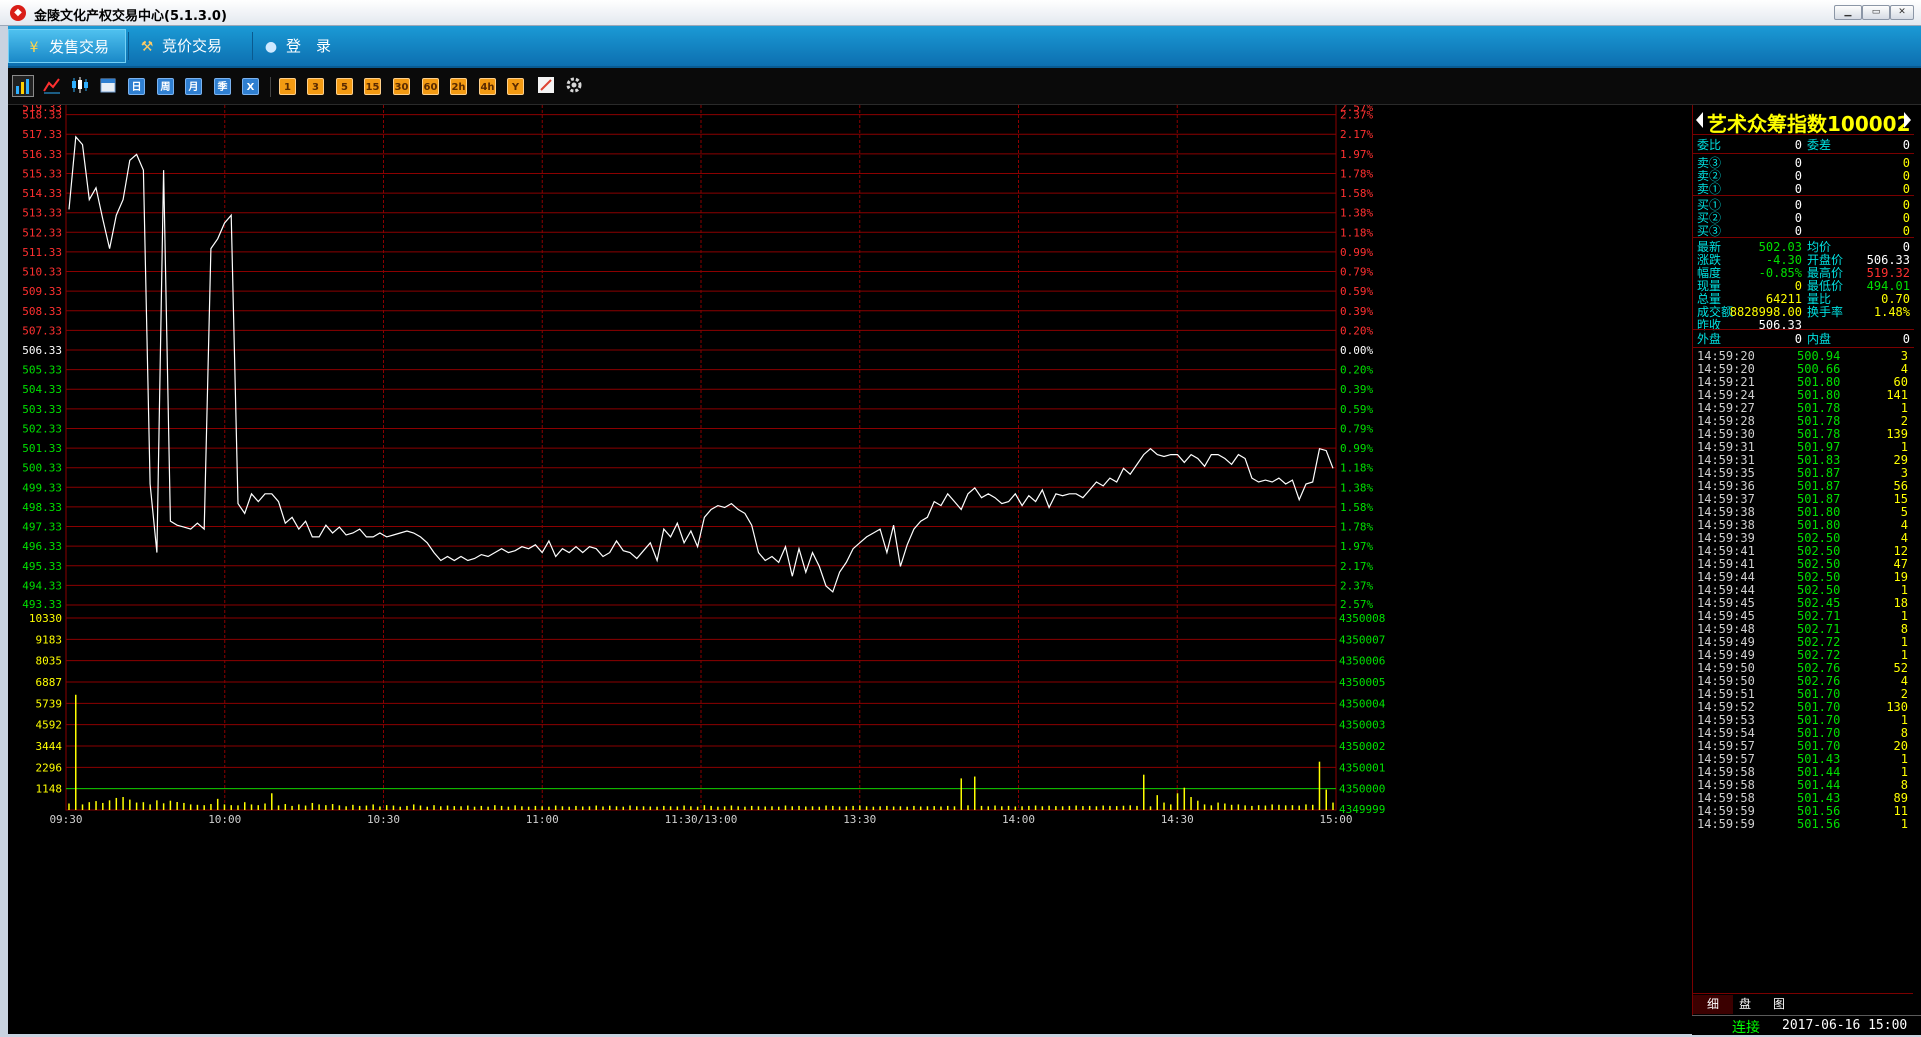 This screenshot has width=1921, height=1037. I want to click on price-axis-label: 507.33, so click(42, 330).